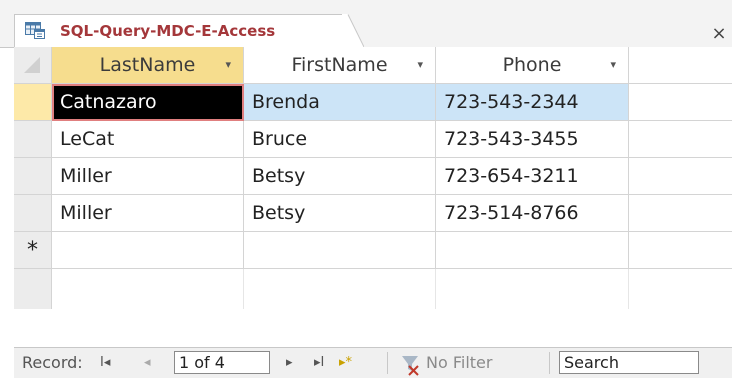 The height and width of the screenshot is (388, 732). Describe the element at coordinates (33, 250) in the screenshot. I see `new-record-icon: *` at that location.